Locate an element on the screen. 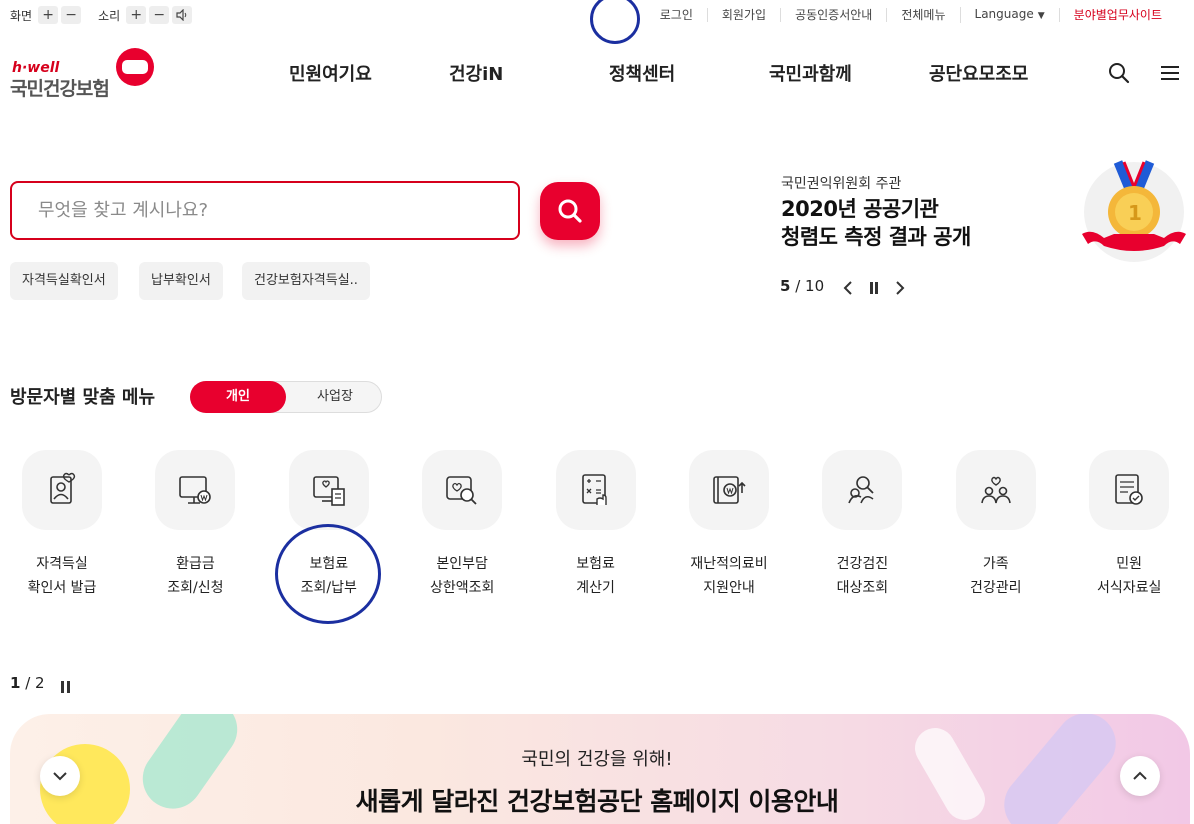 The width and height of the screenshot is (1194, 824). promo-subtitle: 국민의 건강을 위해! is located at coordinates (597, 759).